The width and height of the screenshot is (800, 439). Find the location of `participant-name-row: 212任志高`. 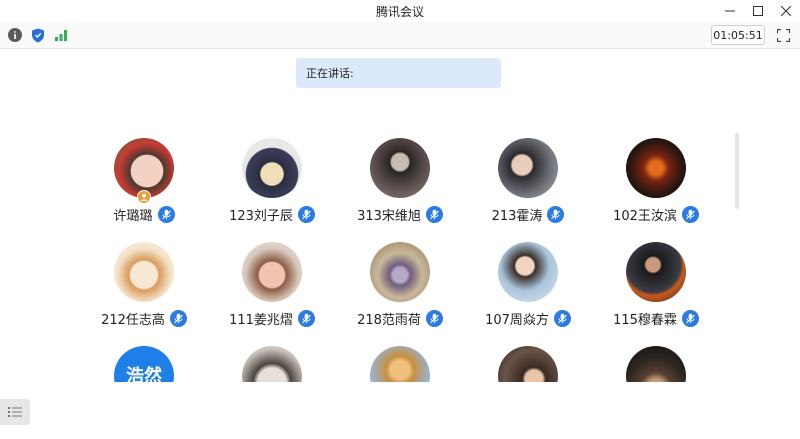

participant-name-row: 212任志高 is located at coordinates (144, 318).